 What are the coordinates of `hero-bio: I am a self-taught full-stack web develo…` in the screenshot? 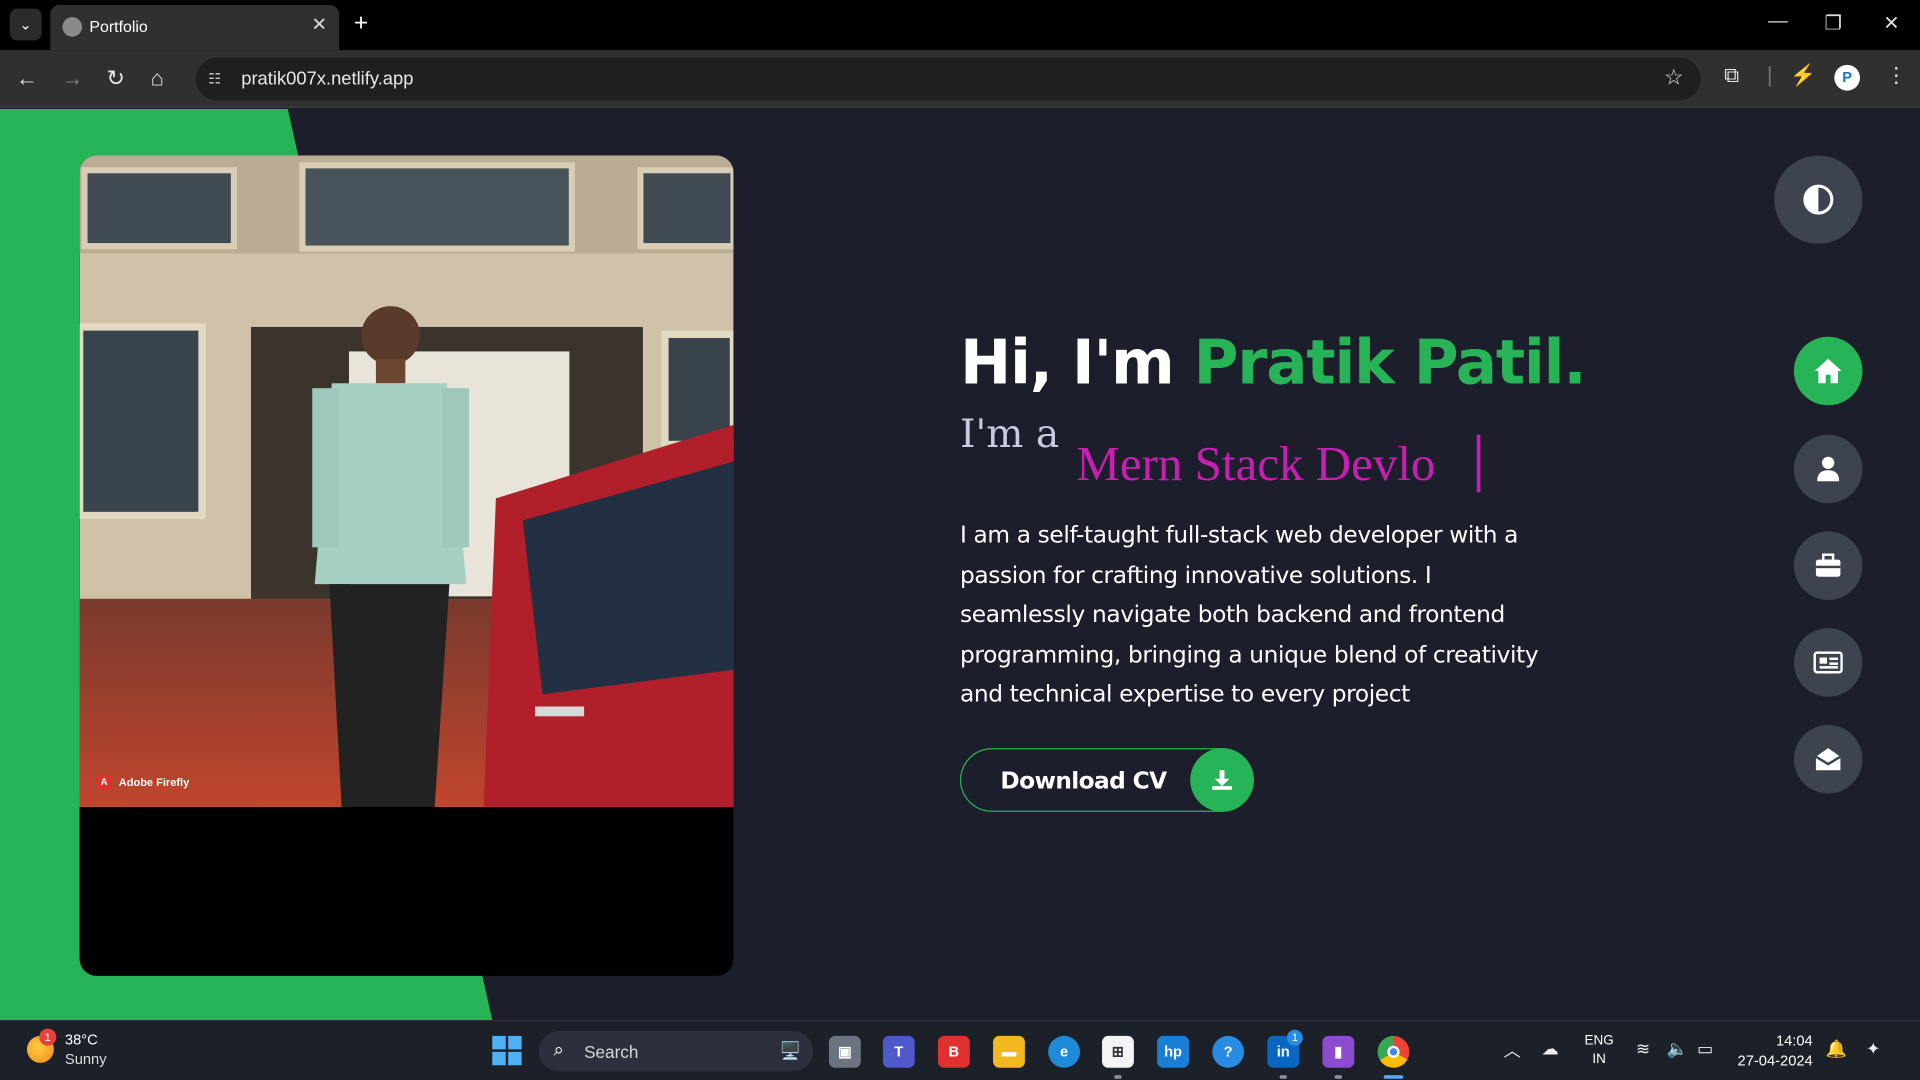 It's located at (1249, 615).